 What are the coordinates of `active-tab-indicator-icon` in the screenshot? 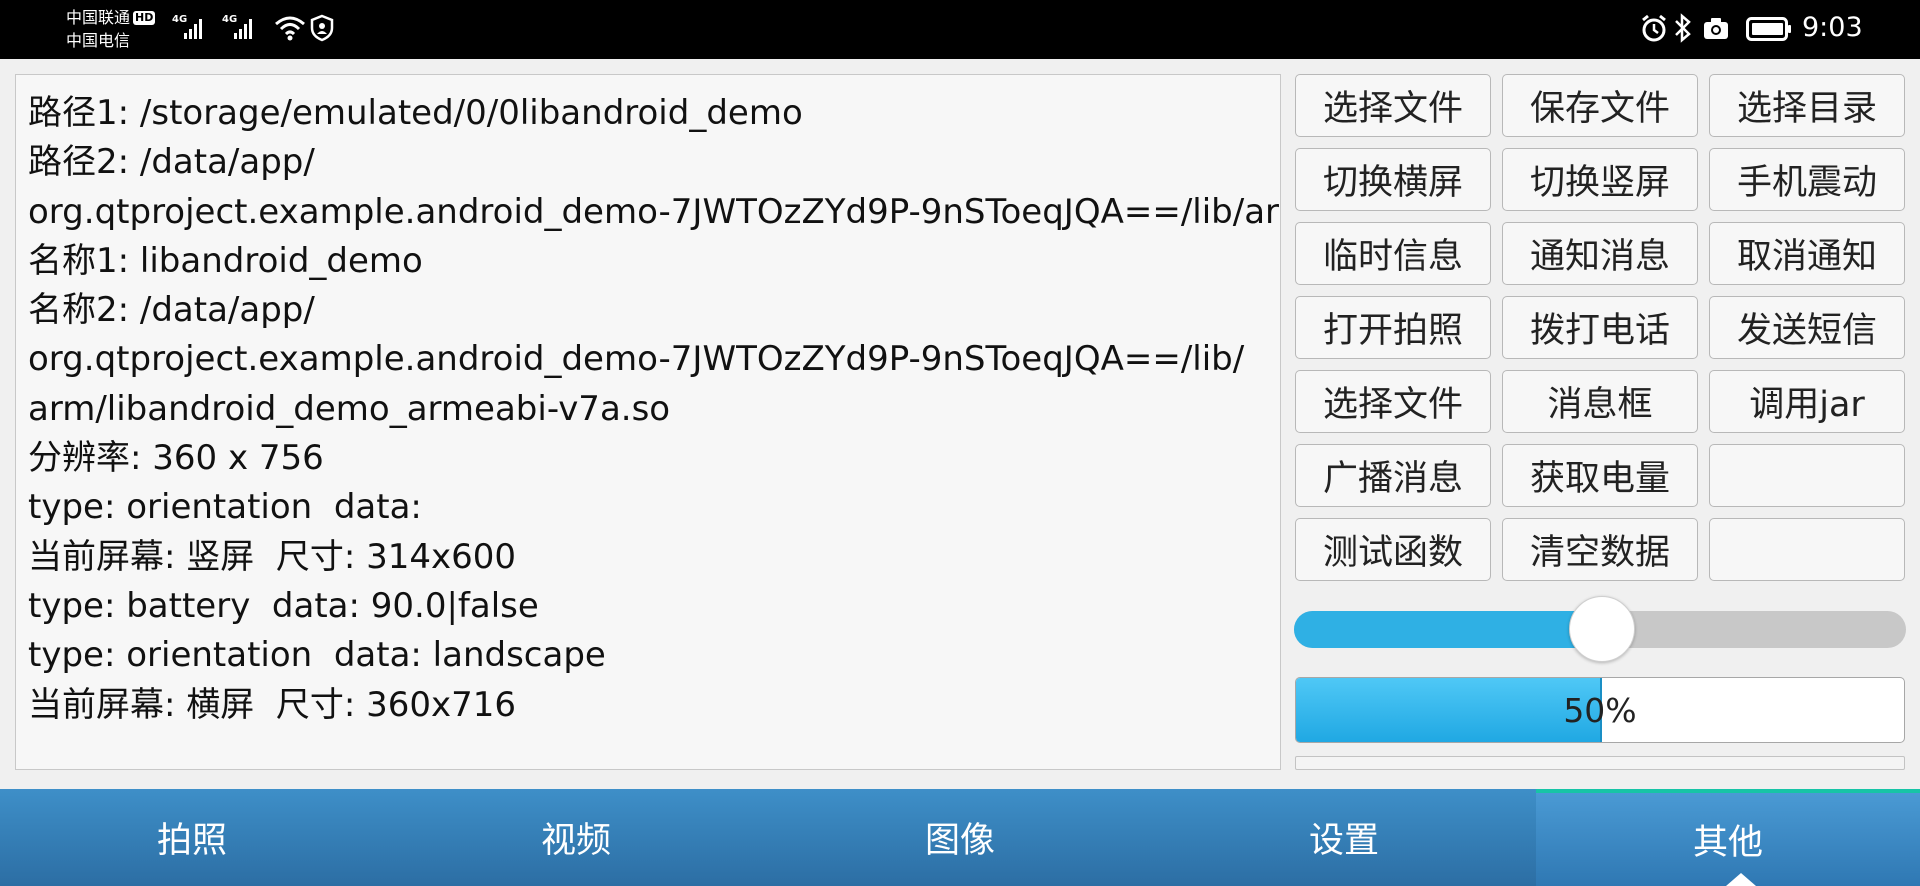 It's located at (1741, 879).